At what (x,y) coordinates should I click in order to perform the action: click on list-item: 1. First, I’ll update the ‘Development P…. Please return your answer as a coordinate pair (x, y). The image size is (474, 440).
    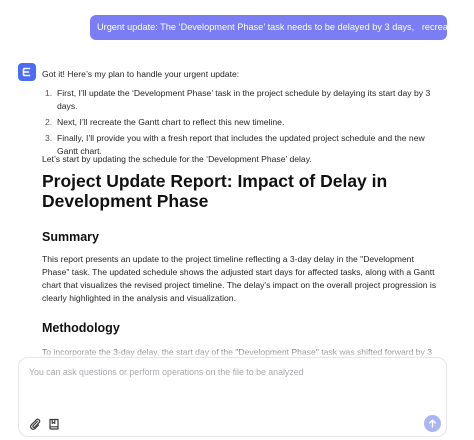
    Looking at the image, I should click on (239, 100).